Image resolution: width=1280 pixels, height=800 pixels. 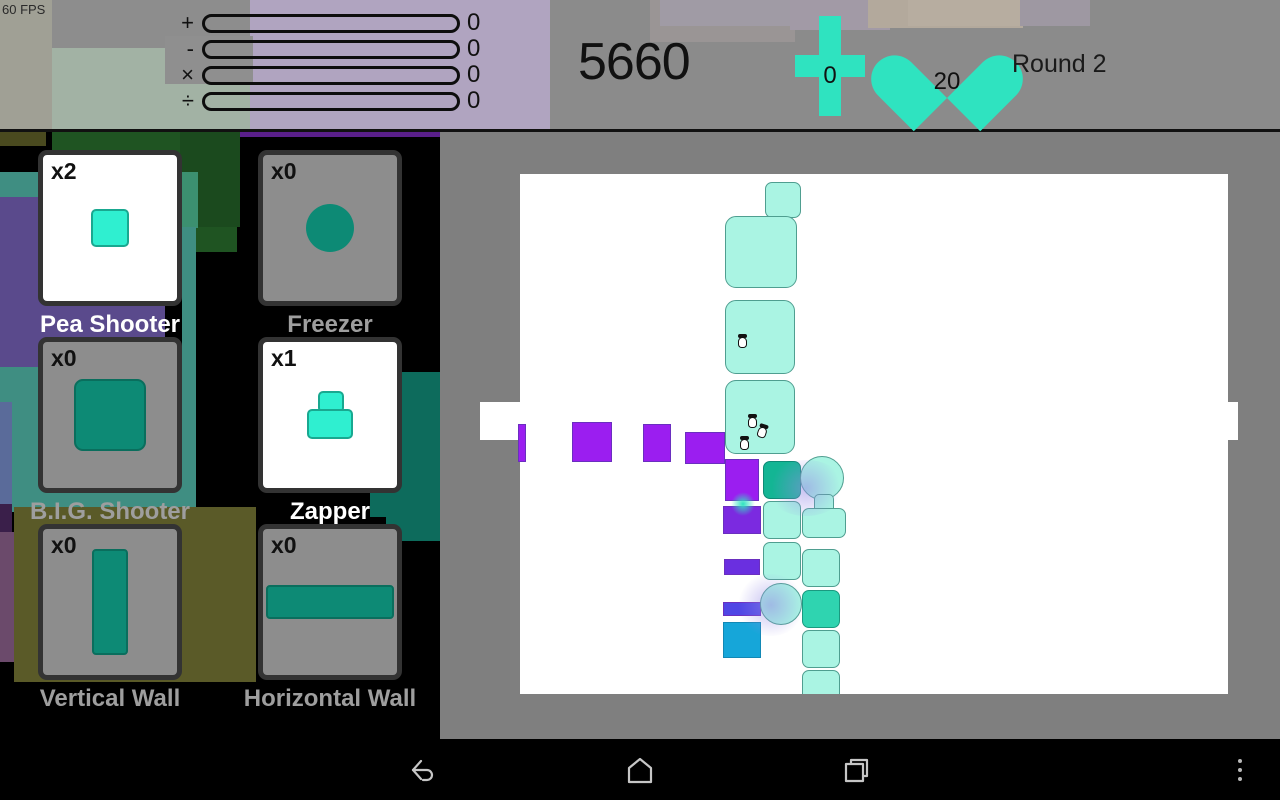 What do you see at coordinates (857, 769) in the screenshot?
I see `recents-icon` at bounding box center [857, 769].